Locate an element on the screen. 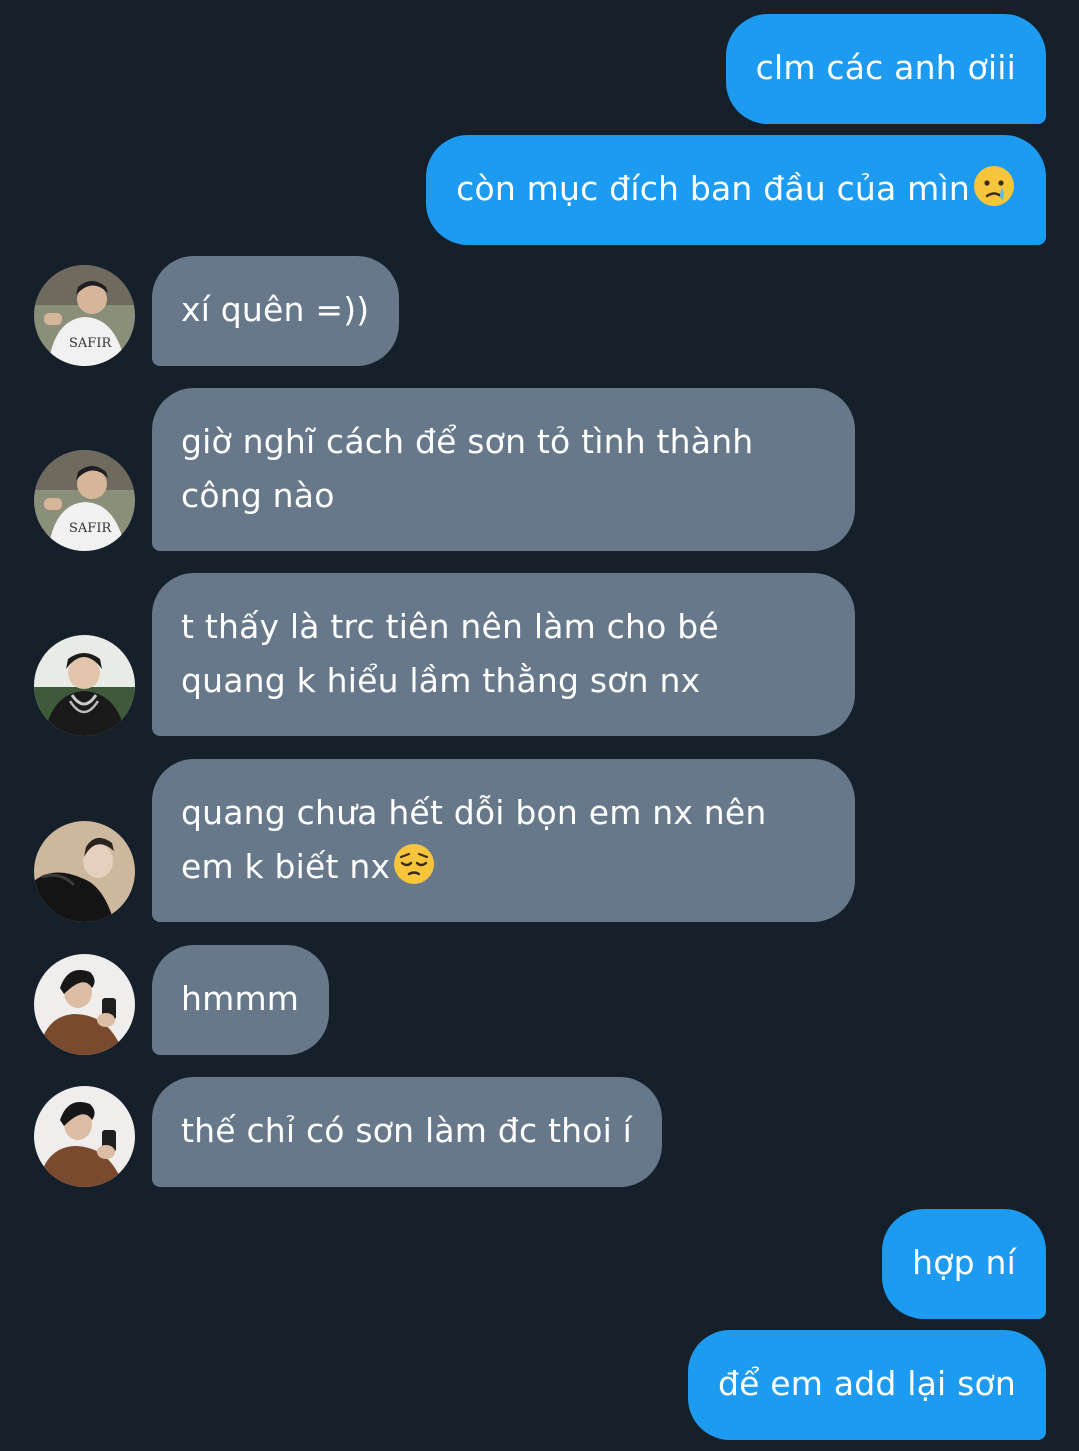 This screenshot has width=1079, height=1451. pensive-face-emoji-icon is located at coordinates (414, 864).